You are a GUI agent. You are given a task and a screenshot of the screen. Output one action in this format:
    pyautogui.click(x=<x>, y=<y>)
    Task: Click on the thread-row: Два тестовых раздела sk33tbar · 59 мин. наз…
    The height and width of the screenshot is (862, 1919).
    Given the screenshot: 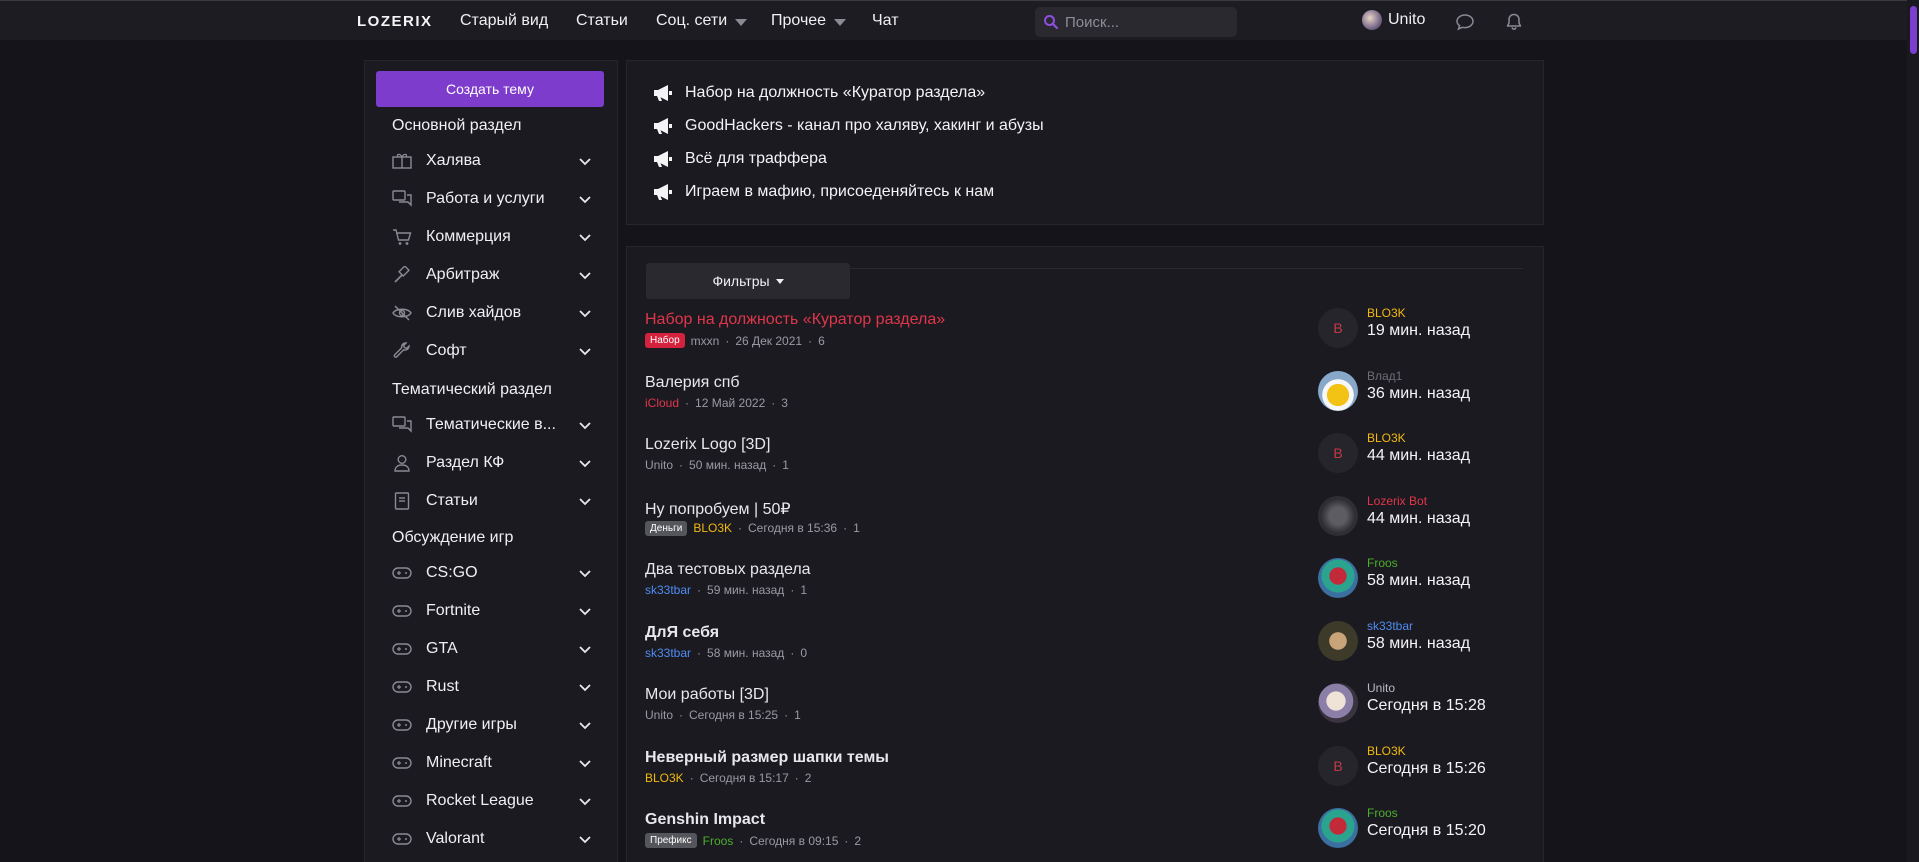 What is the action you would take?
    pyautogui.click(x=1085, y=589)
    